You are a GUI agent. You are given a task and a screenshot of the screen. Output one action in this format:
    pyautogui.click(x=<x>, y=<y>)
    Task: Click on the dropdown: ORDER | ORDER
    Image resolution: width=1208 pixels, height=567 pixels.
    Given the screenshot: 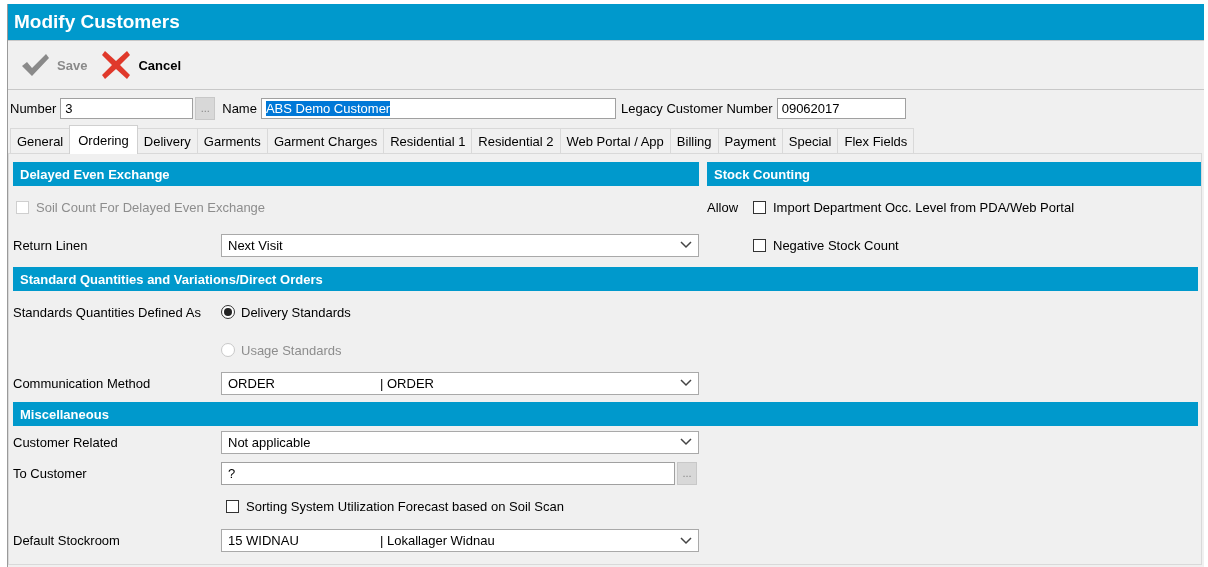 What is the action you would take?
    pyautogui.click(x=460, y=383)
    